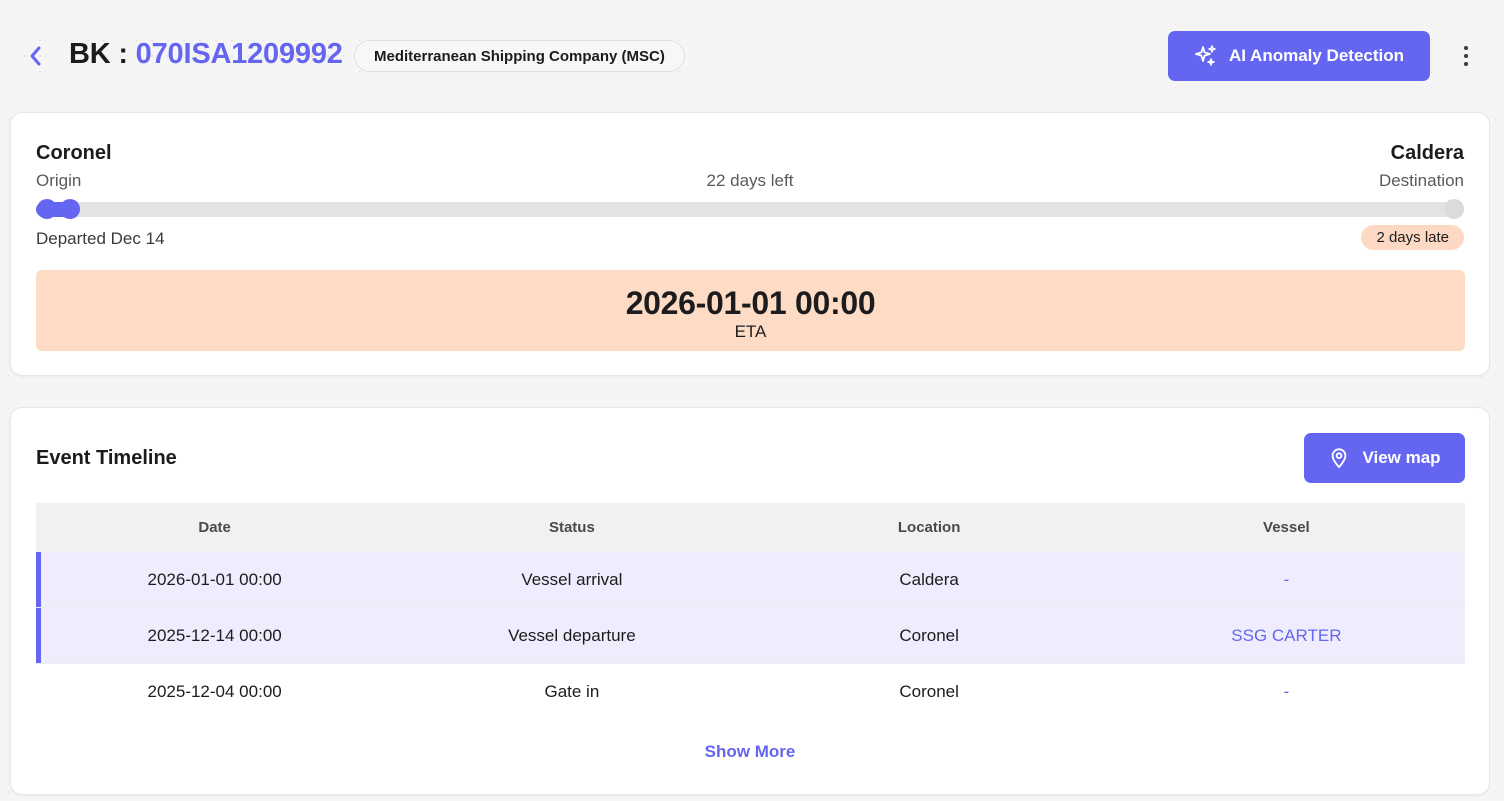 This screenshot has width=1504, height=801. I want to click on show-more-button: Show More, so click(750, 752).